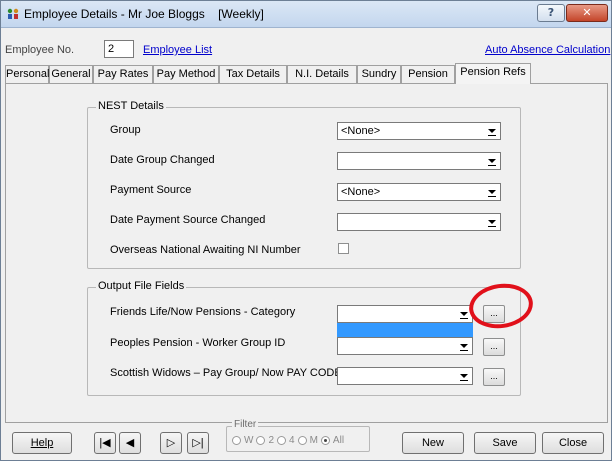  I want to click on payment-source-value: <None>, so click(361, 192).